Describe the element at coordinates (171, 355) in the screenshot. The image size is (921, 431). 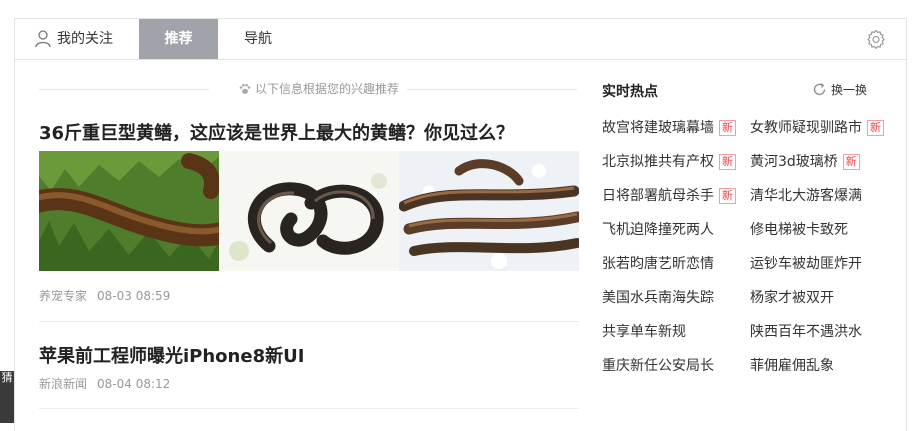
I see `article-title: 苹果前工程师曝光iPhone8新UI` at that location.